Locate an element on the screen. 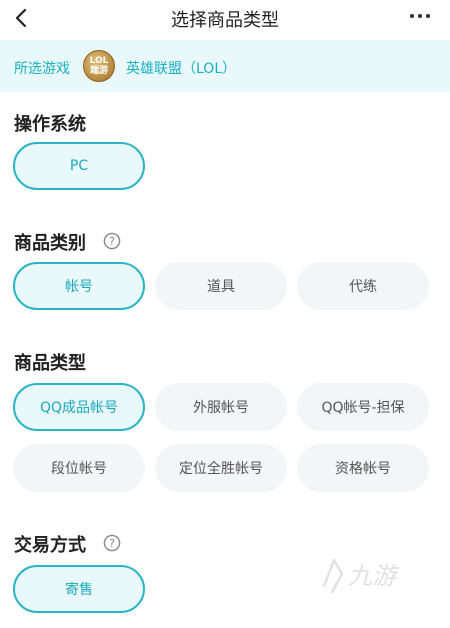 The image size is (450, 628). more-options-icon is located at coordinates (420, 16).